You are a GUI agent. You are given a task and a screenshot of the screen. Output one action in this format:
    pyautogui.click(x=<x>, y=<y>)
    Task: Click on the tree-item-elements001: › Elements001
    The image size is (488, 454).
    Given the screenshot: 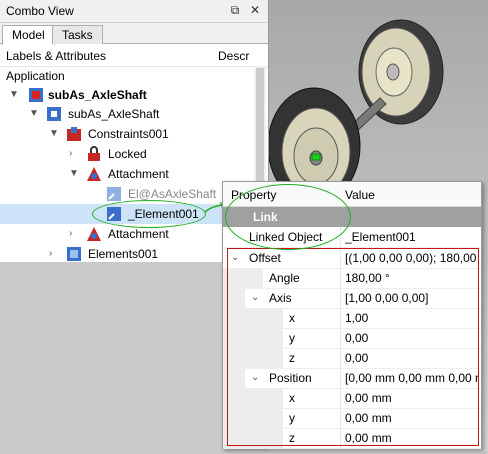 What is the action you would take?
    pyautogui.click(x=127, y=254)
    